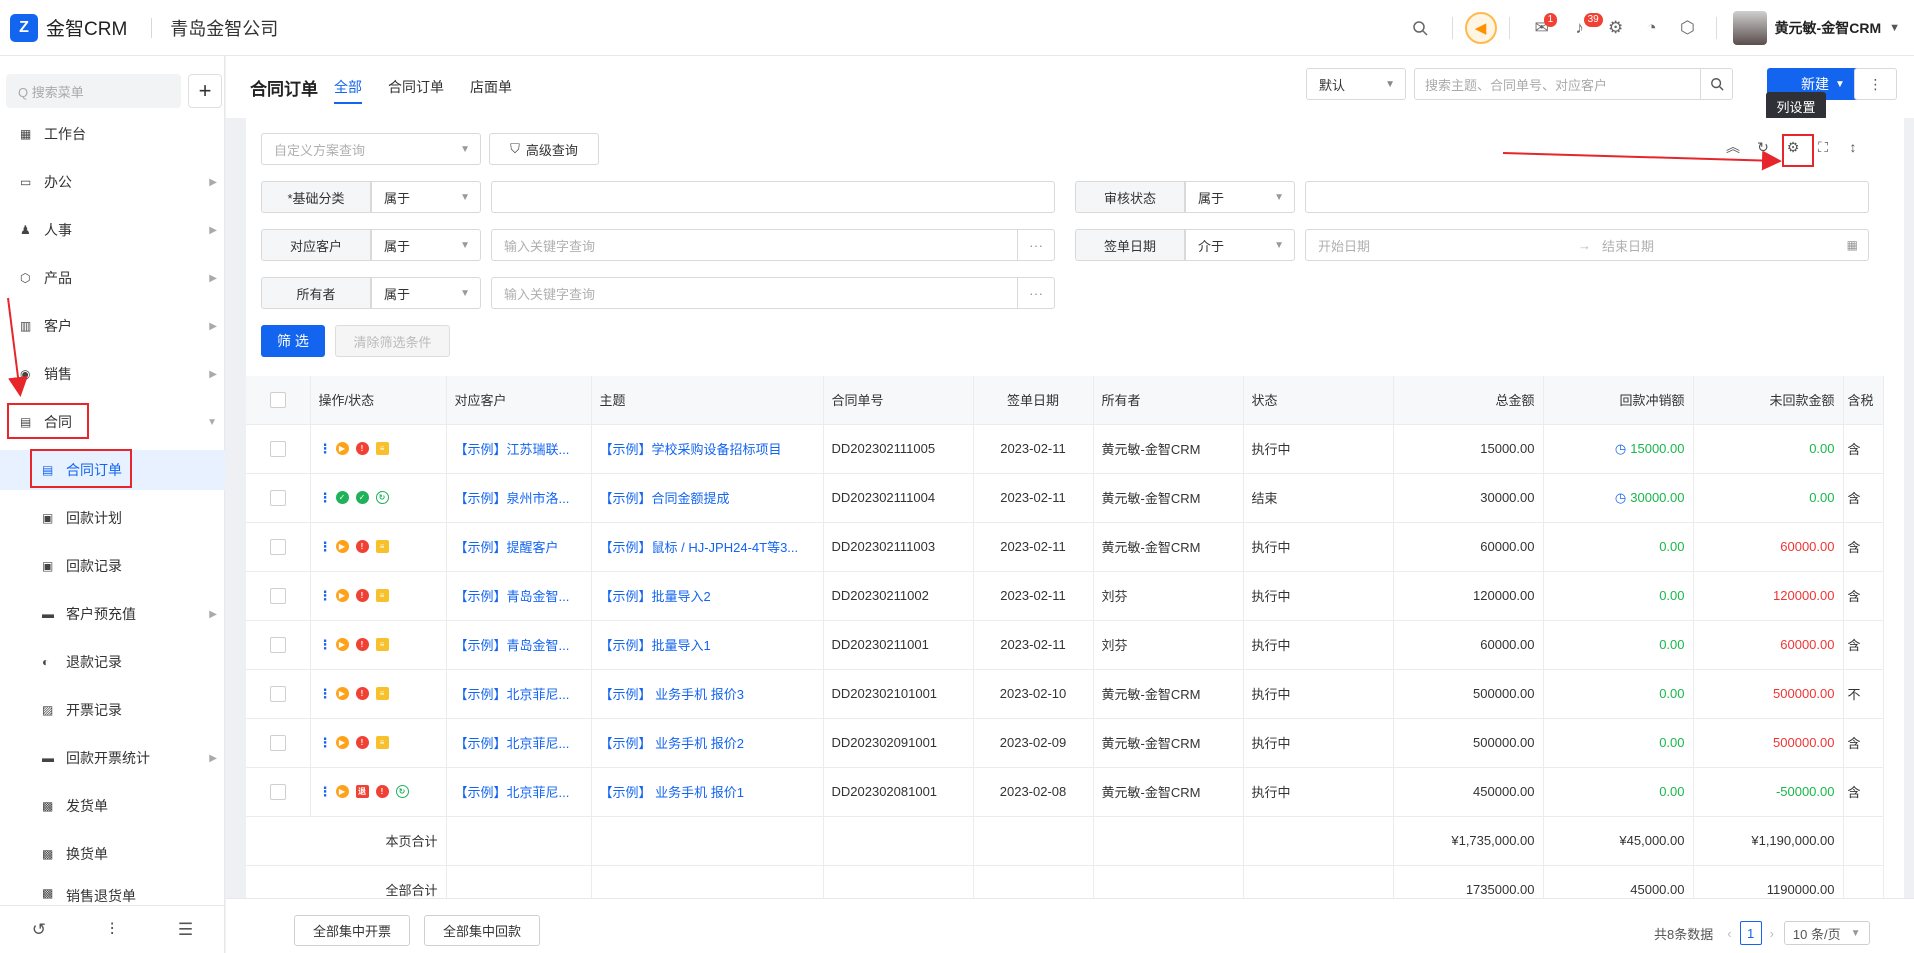  Describe the element at coordinates (112, 893) in the screenshot. I see `sidebar-item-sales-return: ▩ 销售退货单` at that location.